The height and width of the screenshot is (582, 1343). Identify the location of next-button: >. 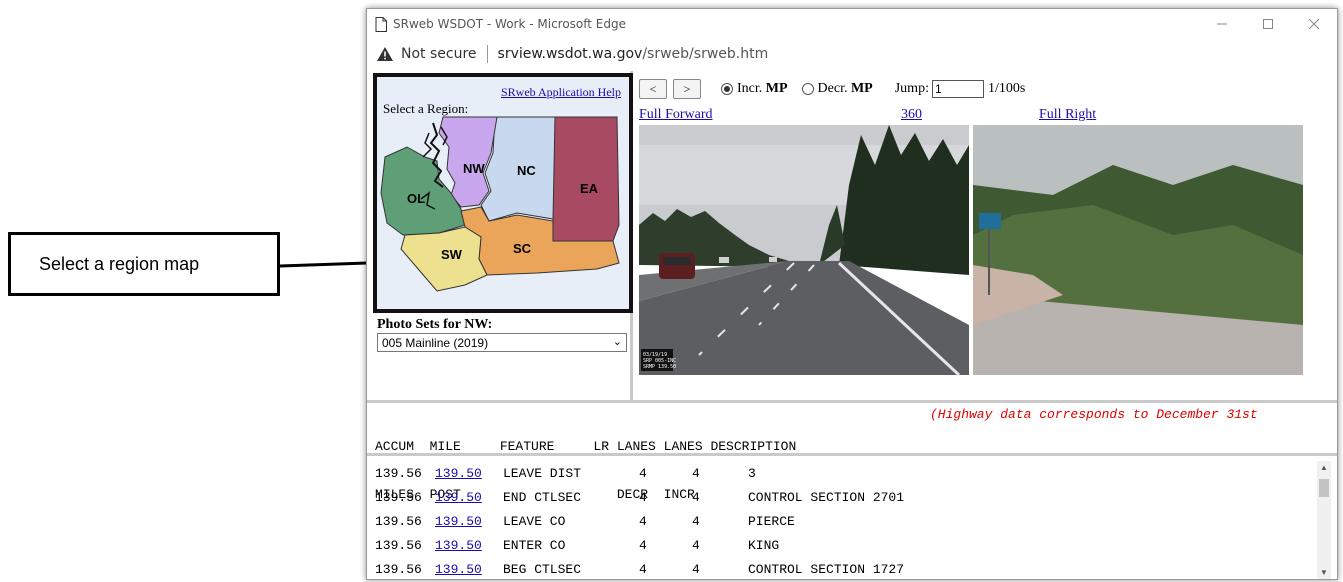
(687, 89).